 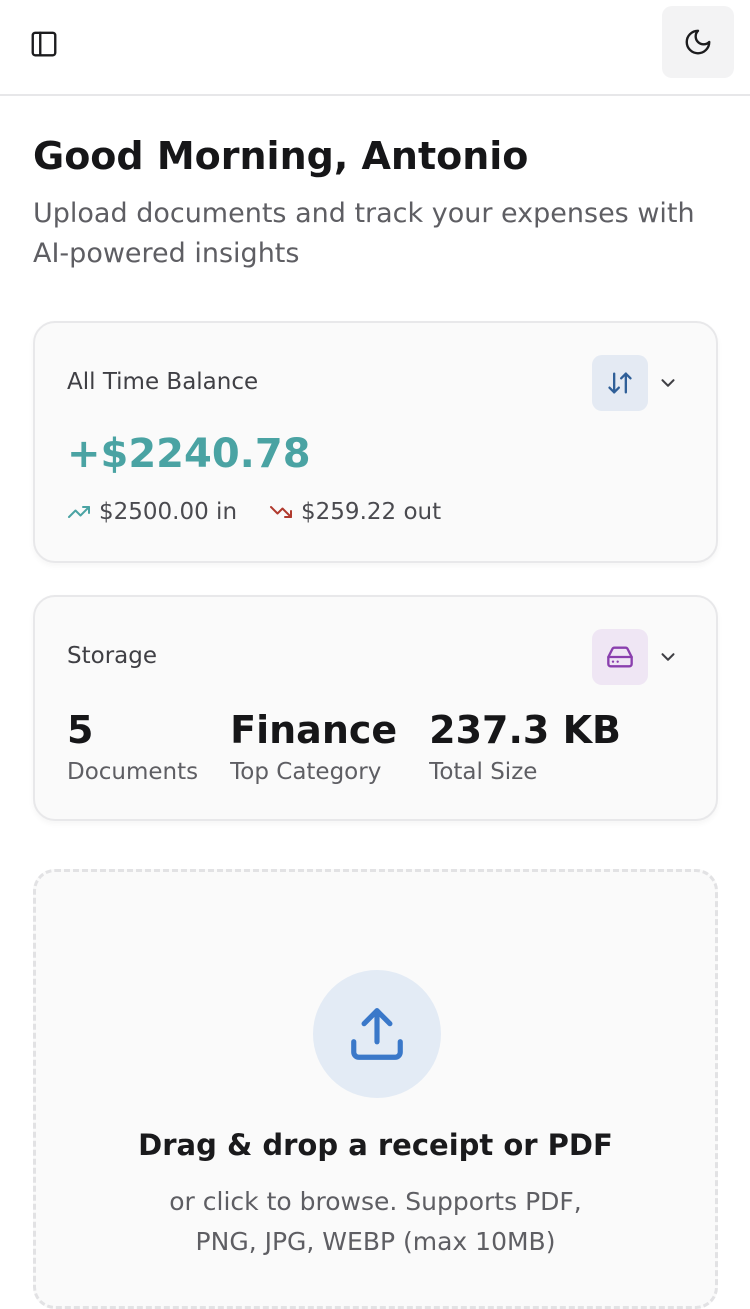 I want to click on balance-card-title: All Time Balance, so click(x=163, y=382).